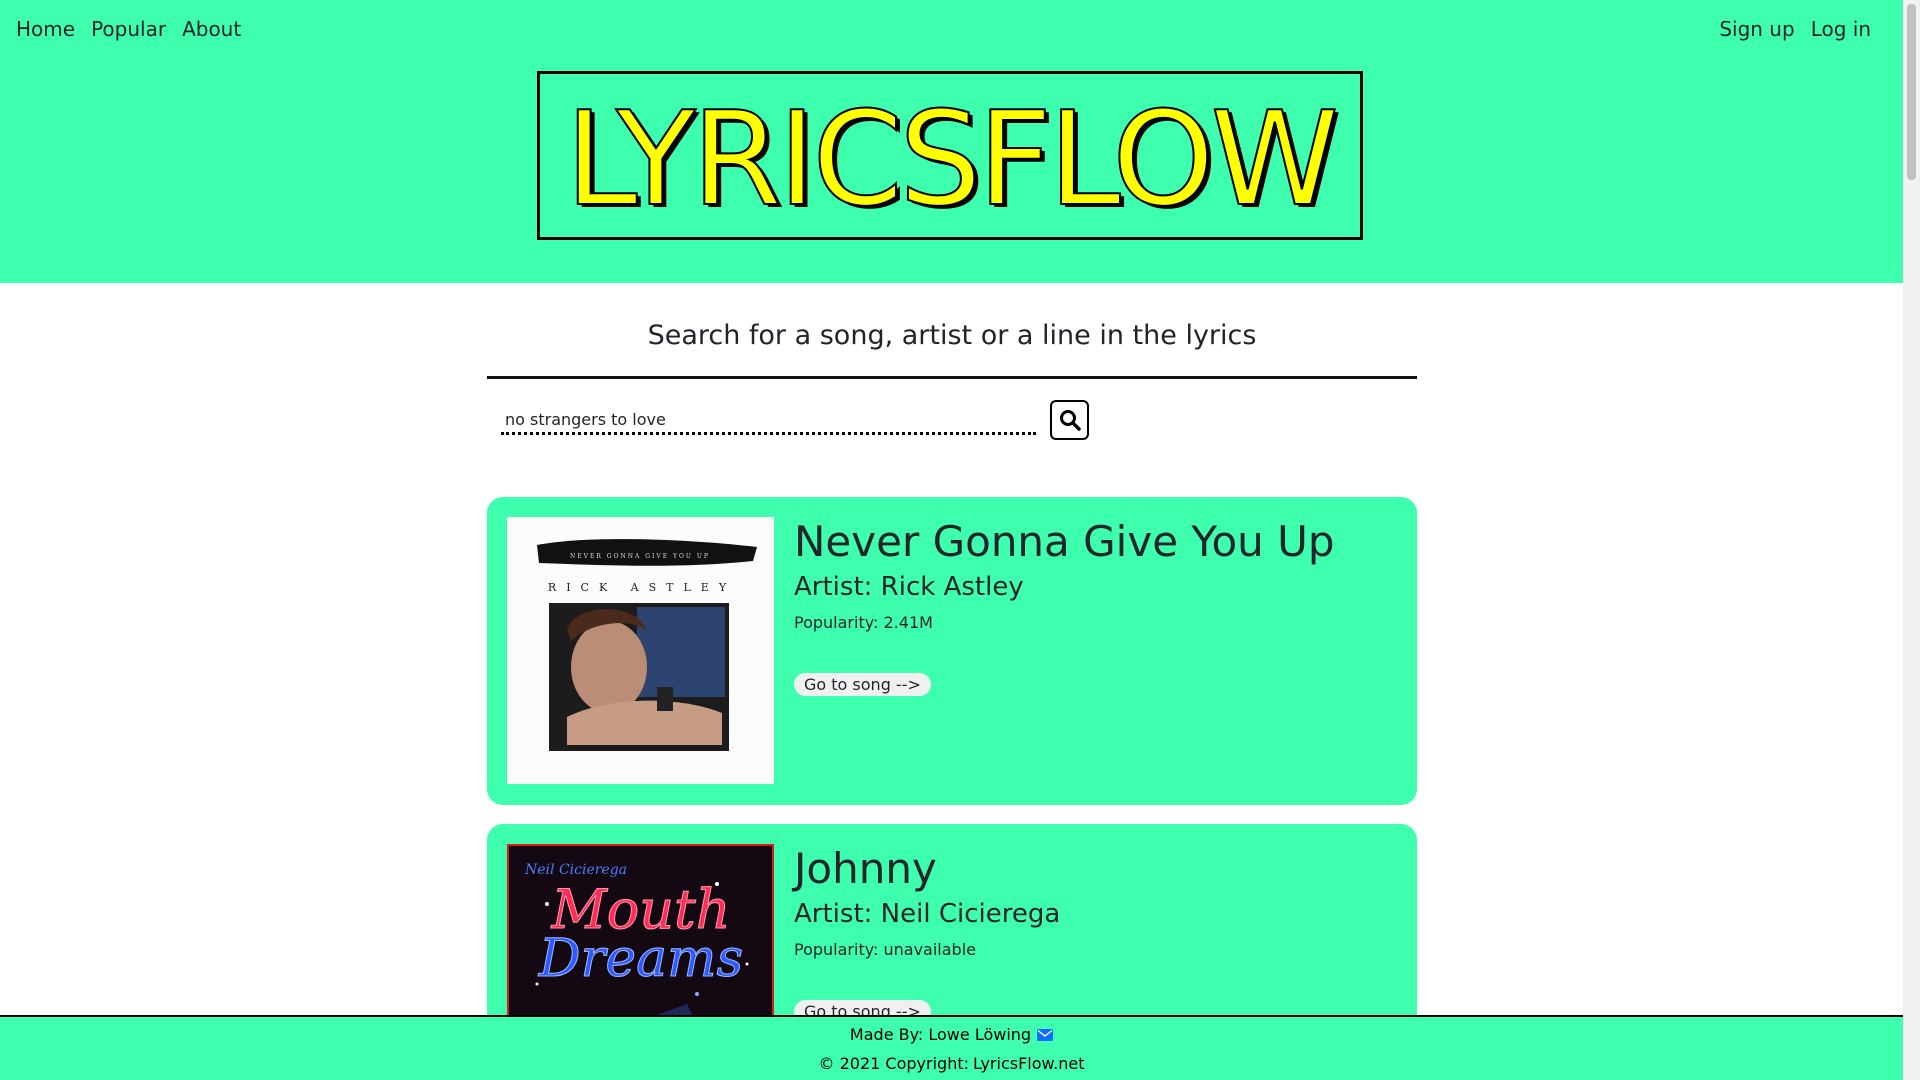  What do you see at coordinates (862, 684) in the screenshot?
I see `go-to-song-button: Go to song -->` at bounding box center [862, 684].